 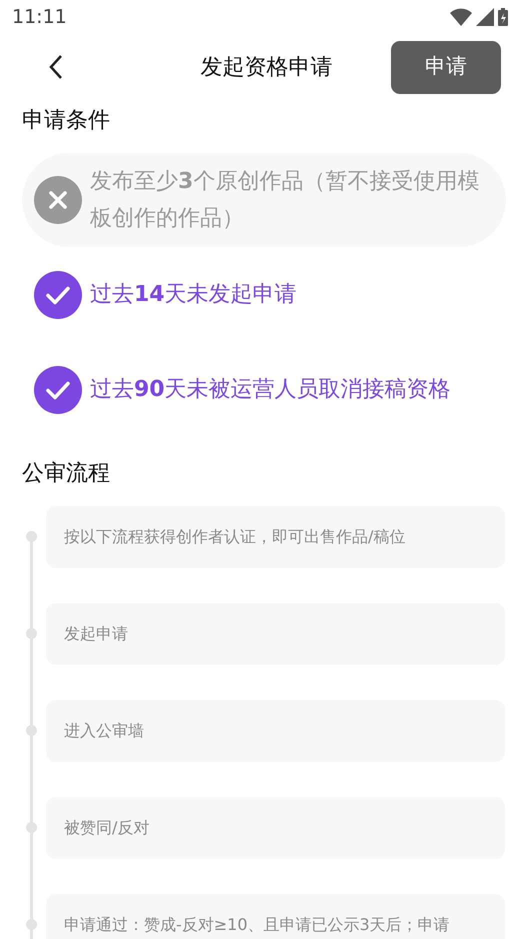 I want to click on signal-icon, so click(x=485, y=17).